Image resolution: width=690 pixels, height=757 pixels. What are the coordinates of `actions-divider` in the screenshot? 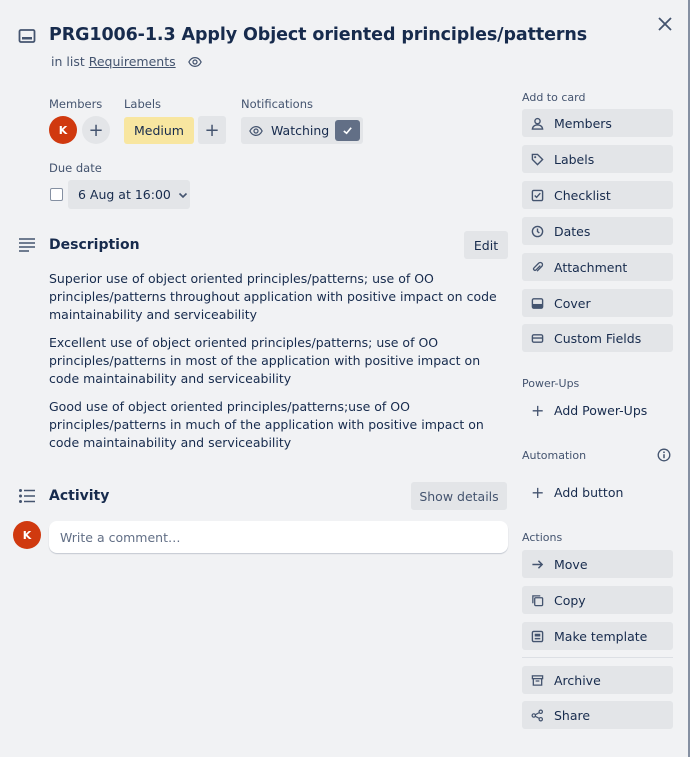 It's located at (597, 657).